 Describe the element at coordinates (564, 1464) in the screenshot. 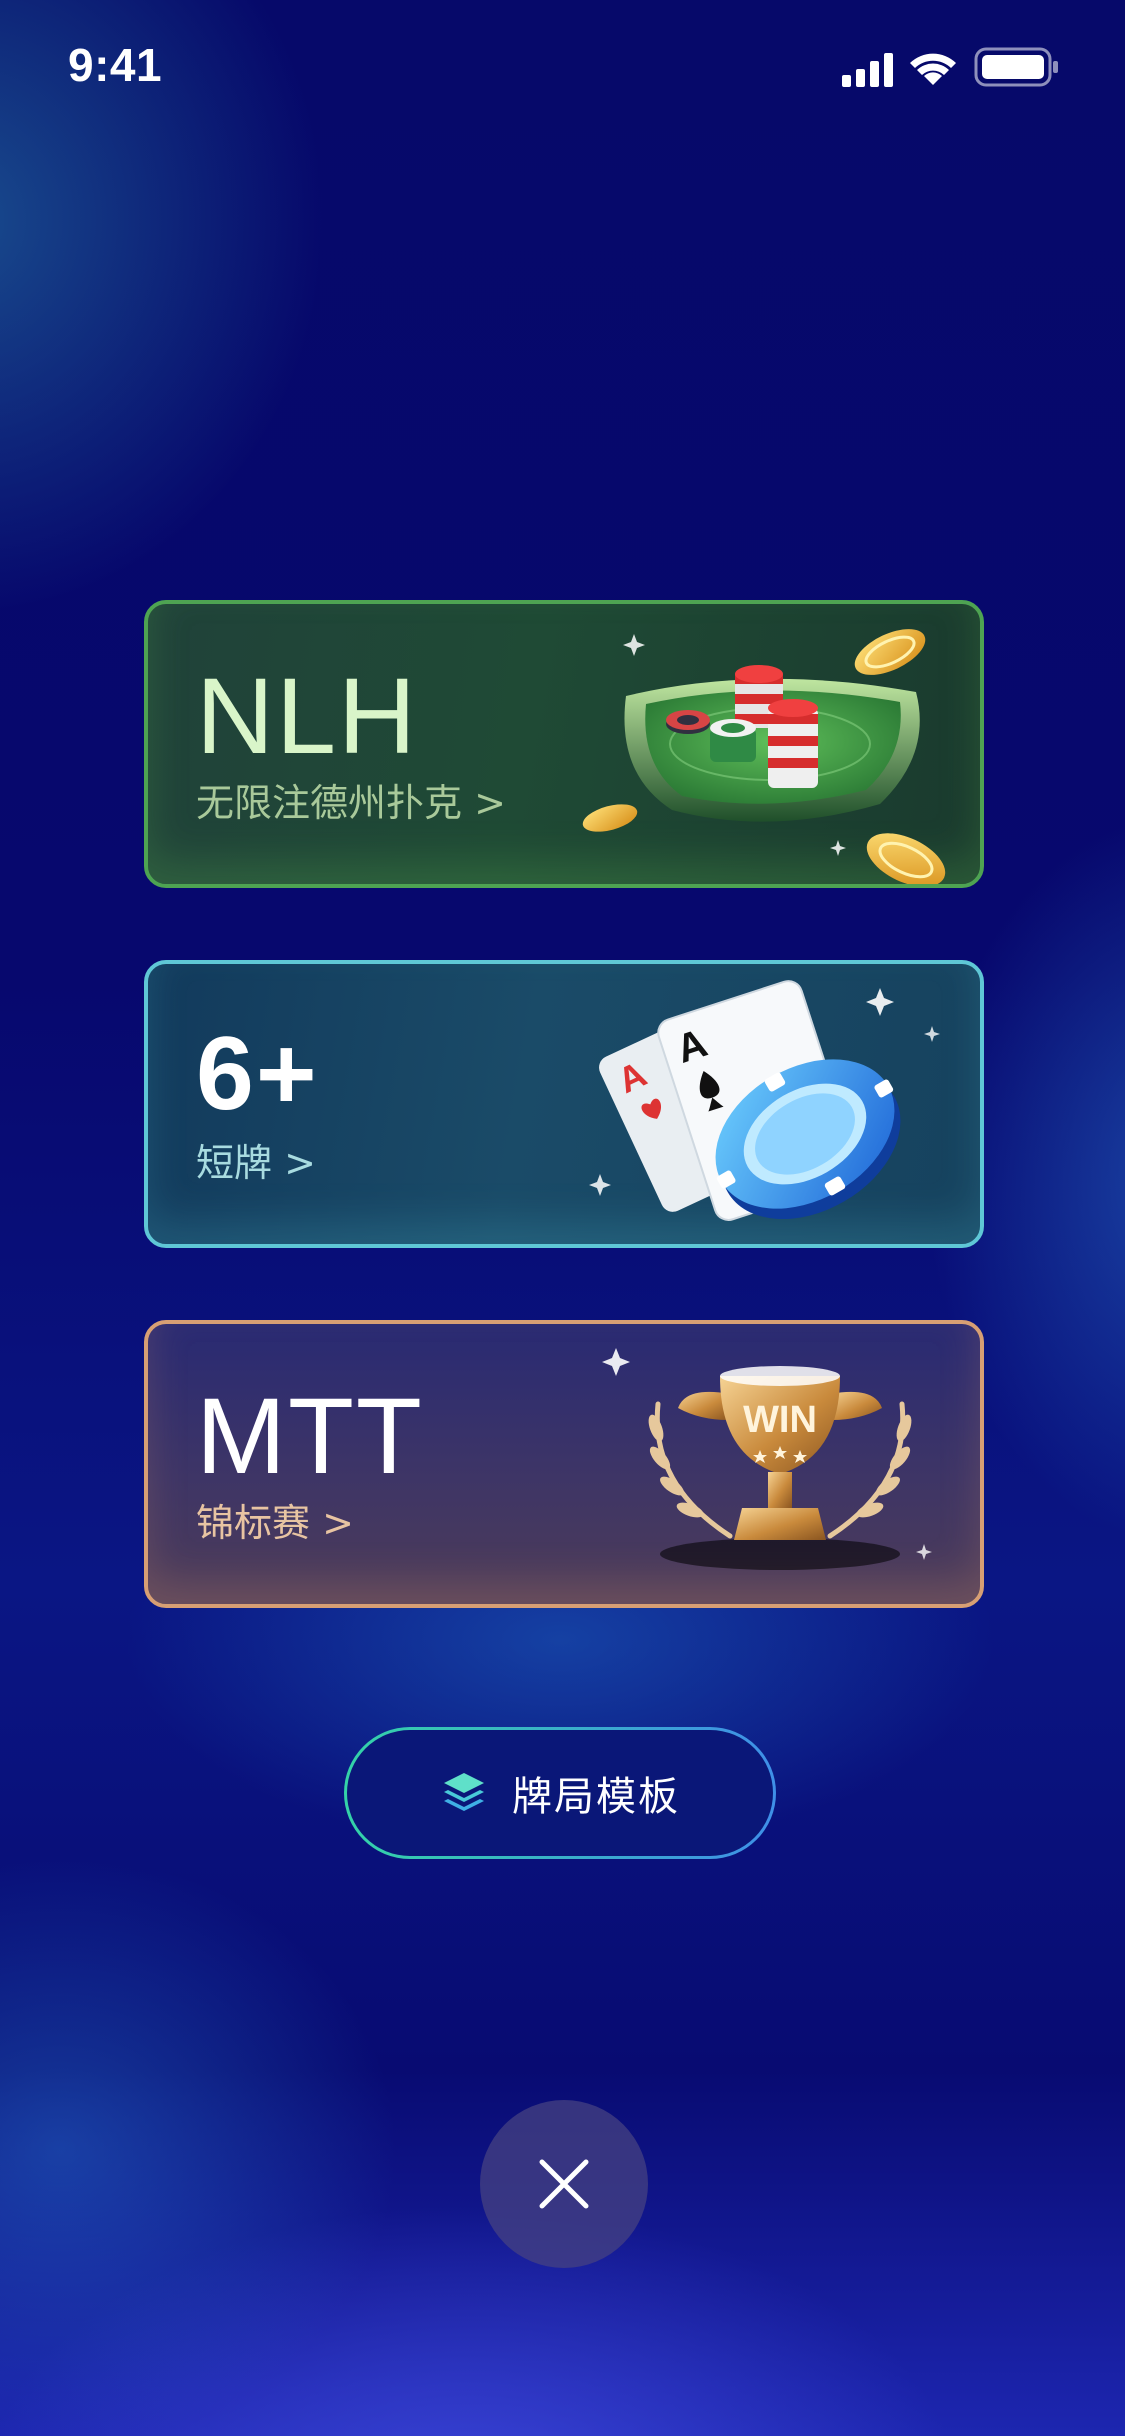

I see `tournament-card: MTT 锦标赛 > WIN` at that location.